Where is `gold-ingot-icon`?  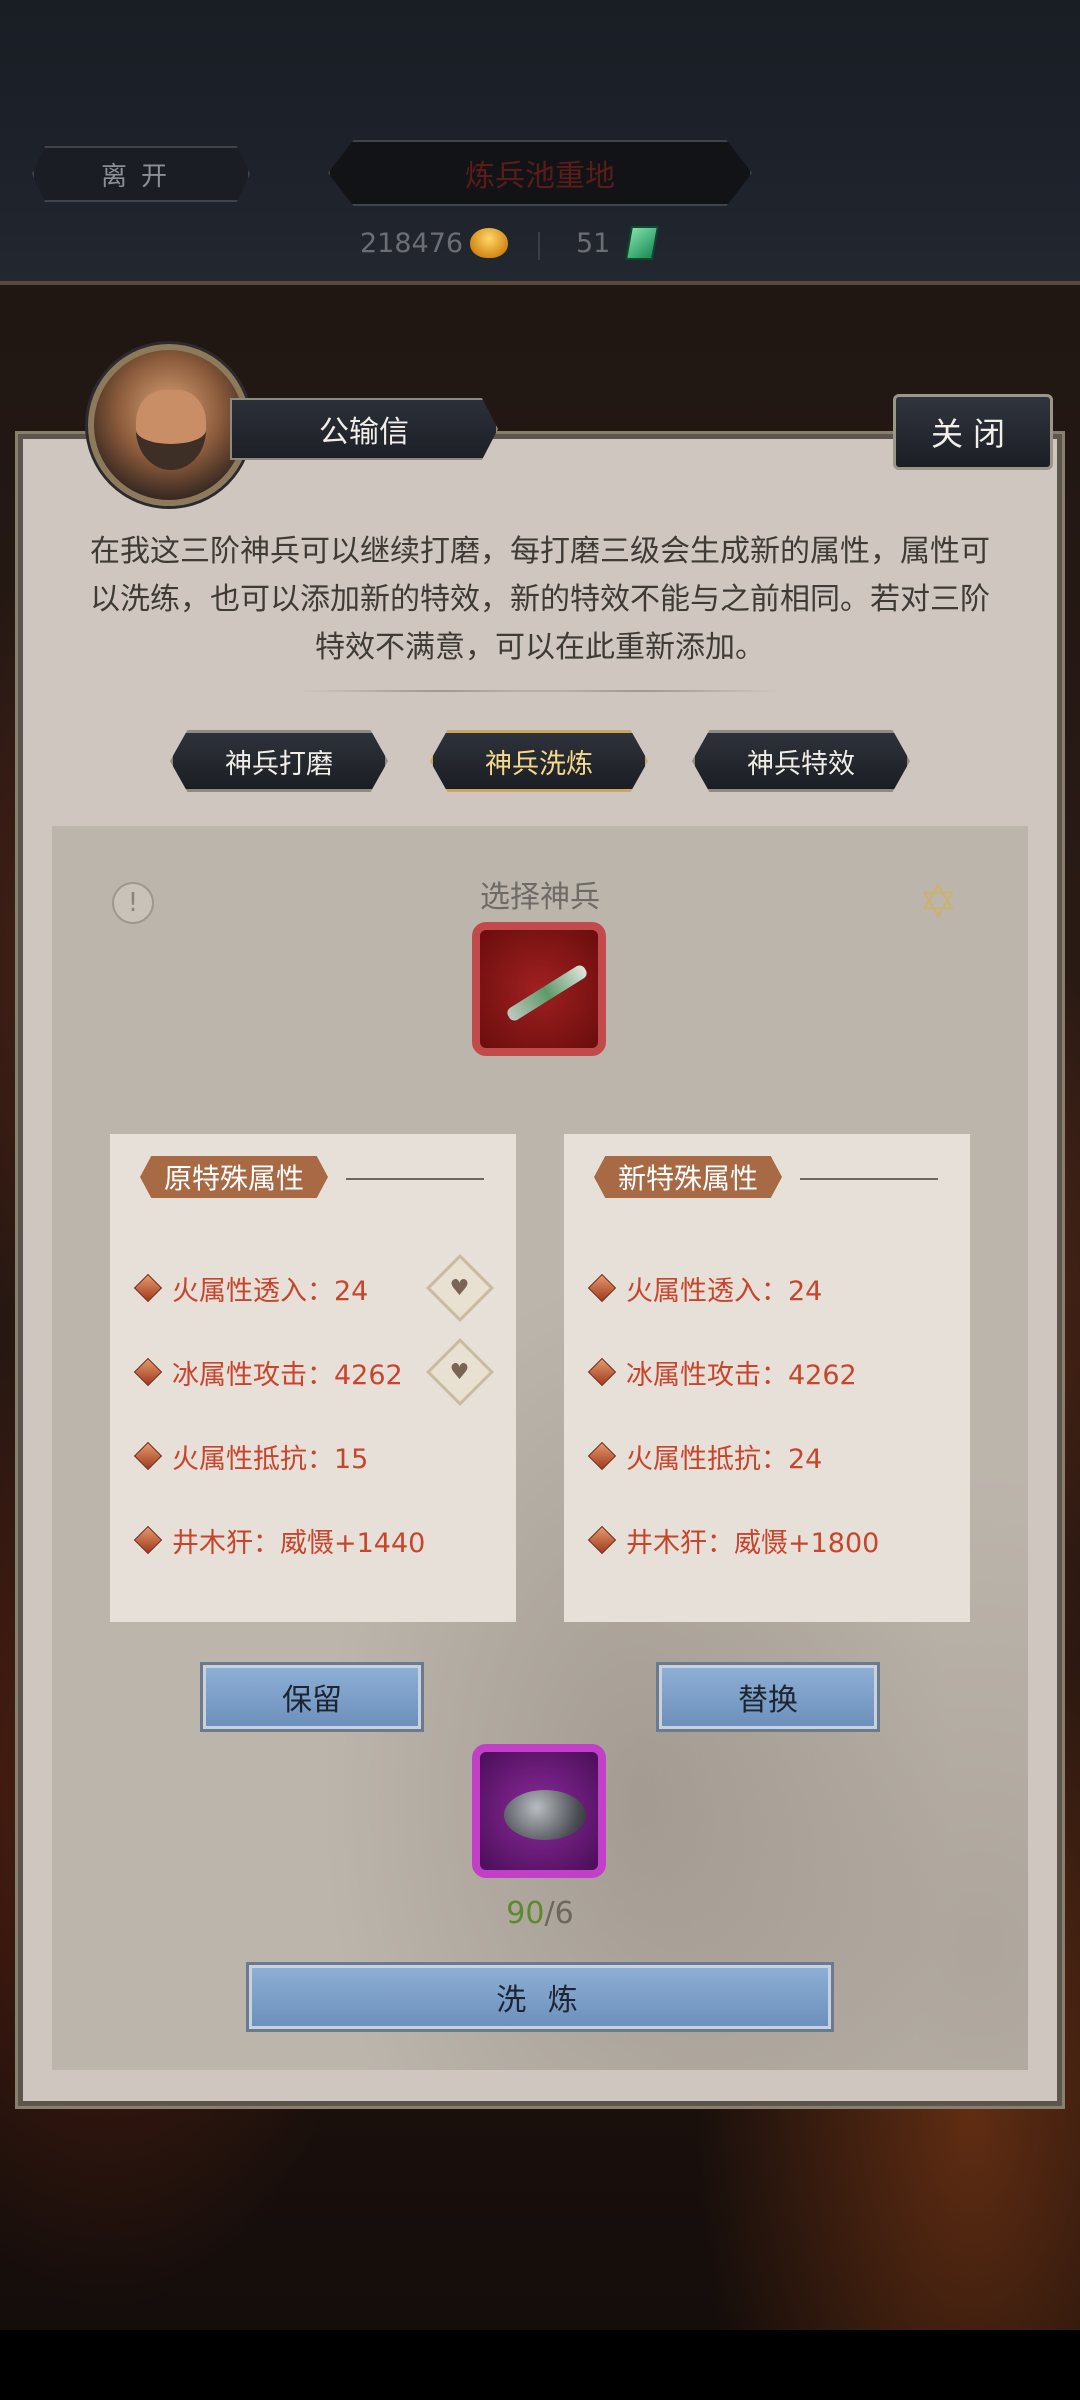 gold-ingot-icon is located at coordinates (489, 243).